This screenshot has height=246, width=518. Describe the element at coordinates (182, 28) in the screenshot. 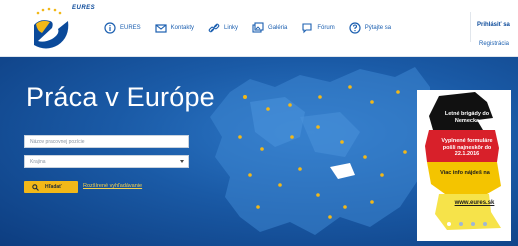

I see `nav-item-label: Kontakty` at that location.